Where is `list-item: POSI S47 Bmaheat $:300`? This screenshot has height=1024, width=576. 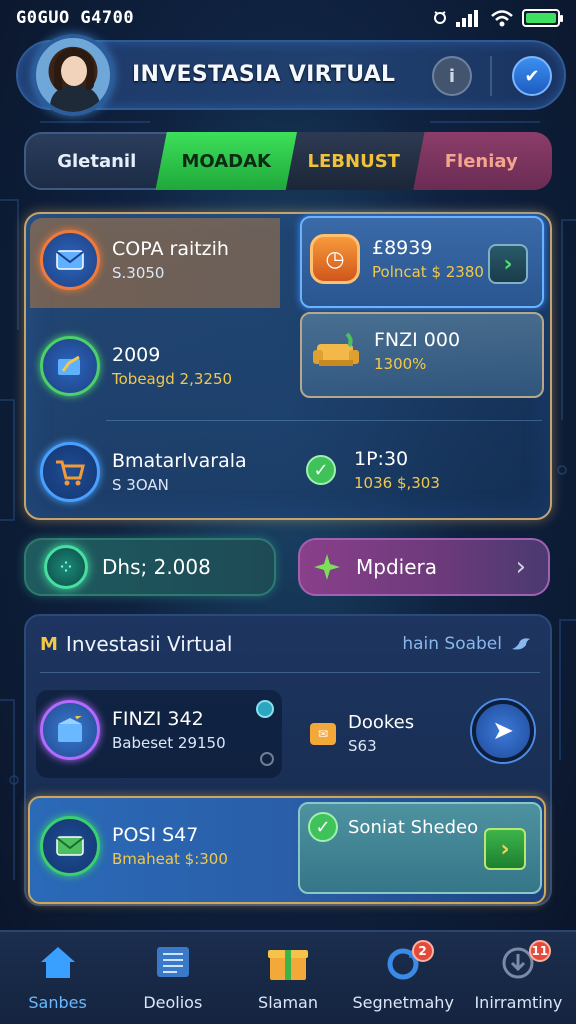
list-item: POSI S47 Bmaheat $:300 is located at coordinates (134, 846).